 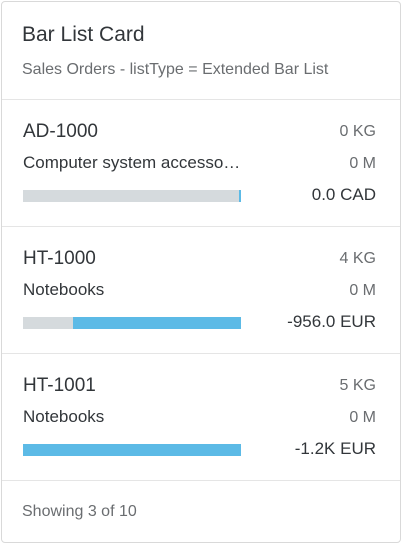 What do you see at coordinates (357, 131) in the screenshot?
I see `item-weight-value: 0 KG` at bounding box center [357, 131].